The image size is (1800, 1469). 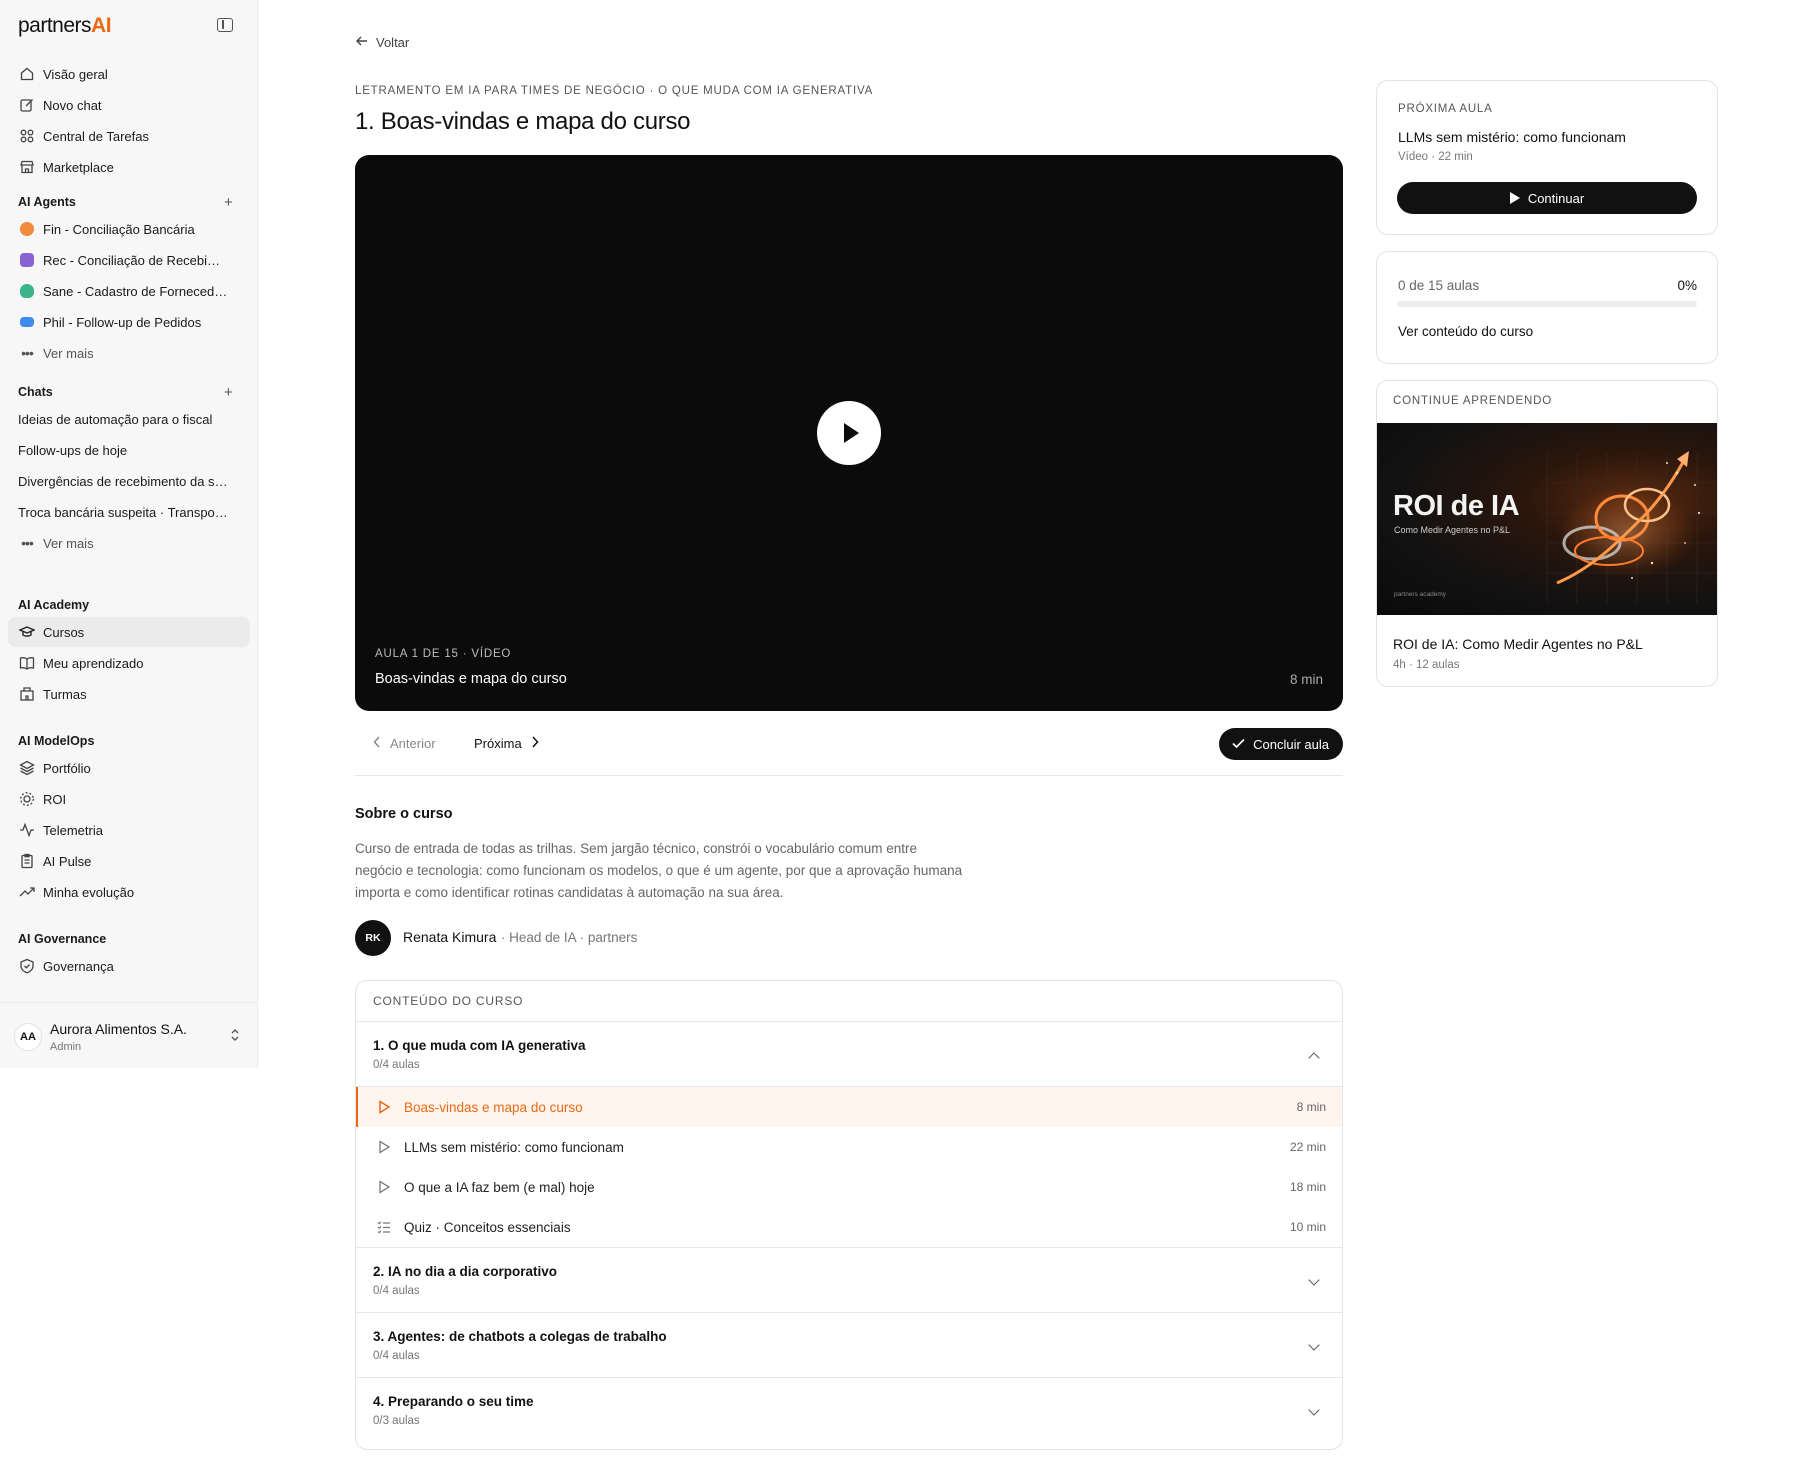 What do you see at coordinates (27, 799) in the screenshot?
I see `roi-icon` at bounding box center [27, 799].